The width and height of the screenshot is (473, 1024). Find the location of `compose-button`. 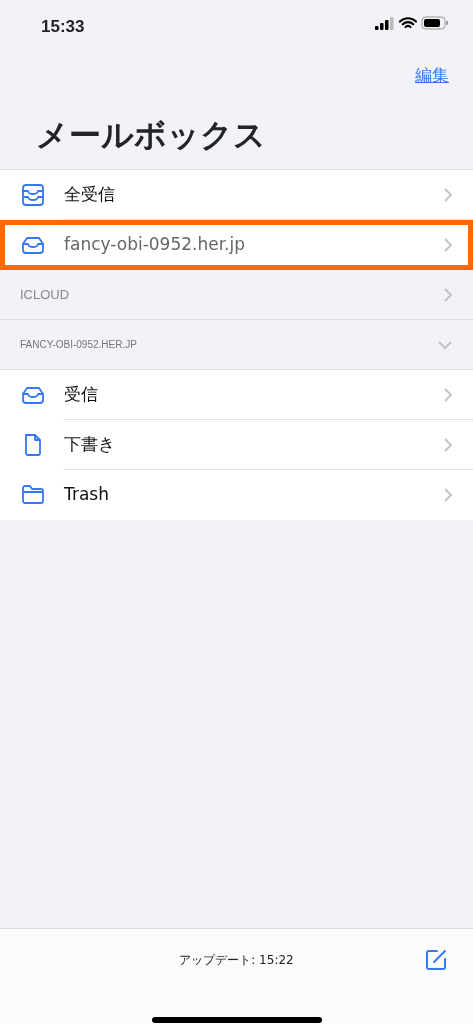

compose-button is located at coordinates (436, 960).